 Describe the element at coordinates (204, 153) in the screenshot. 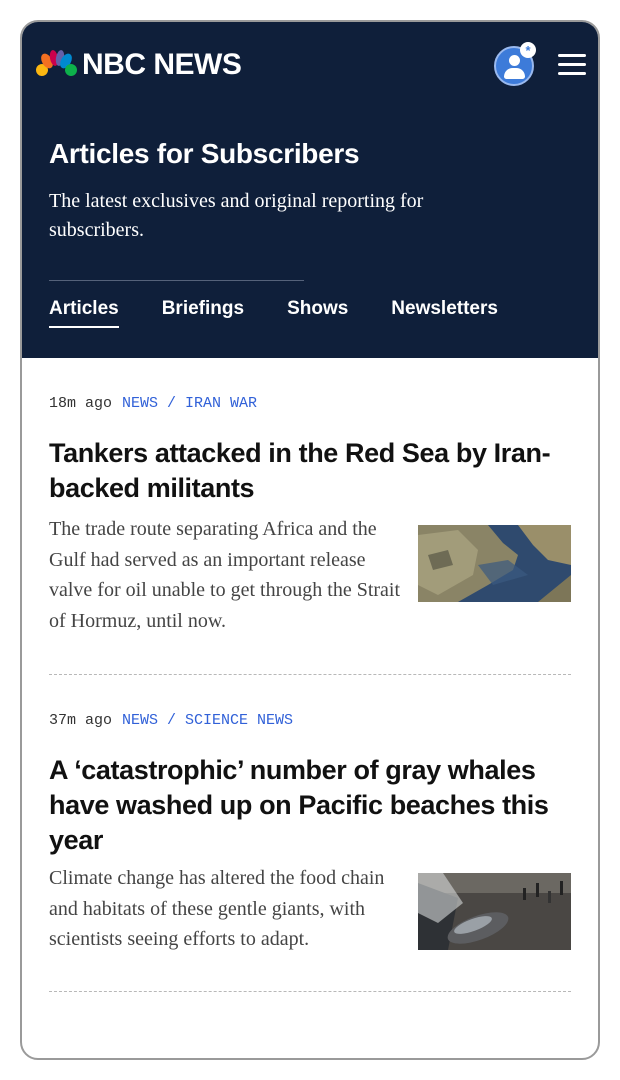

I see `page-title: Articles for Subscribers` at that location.